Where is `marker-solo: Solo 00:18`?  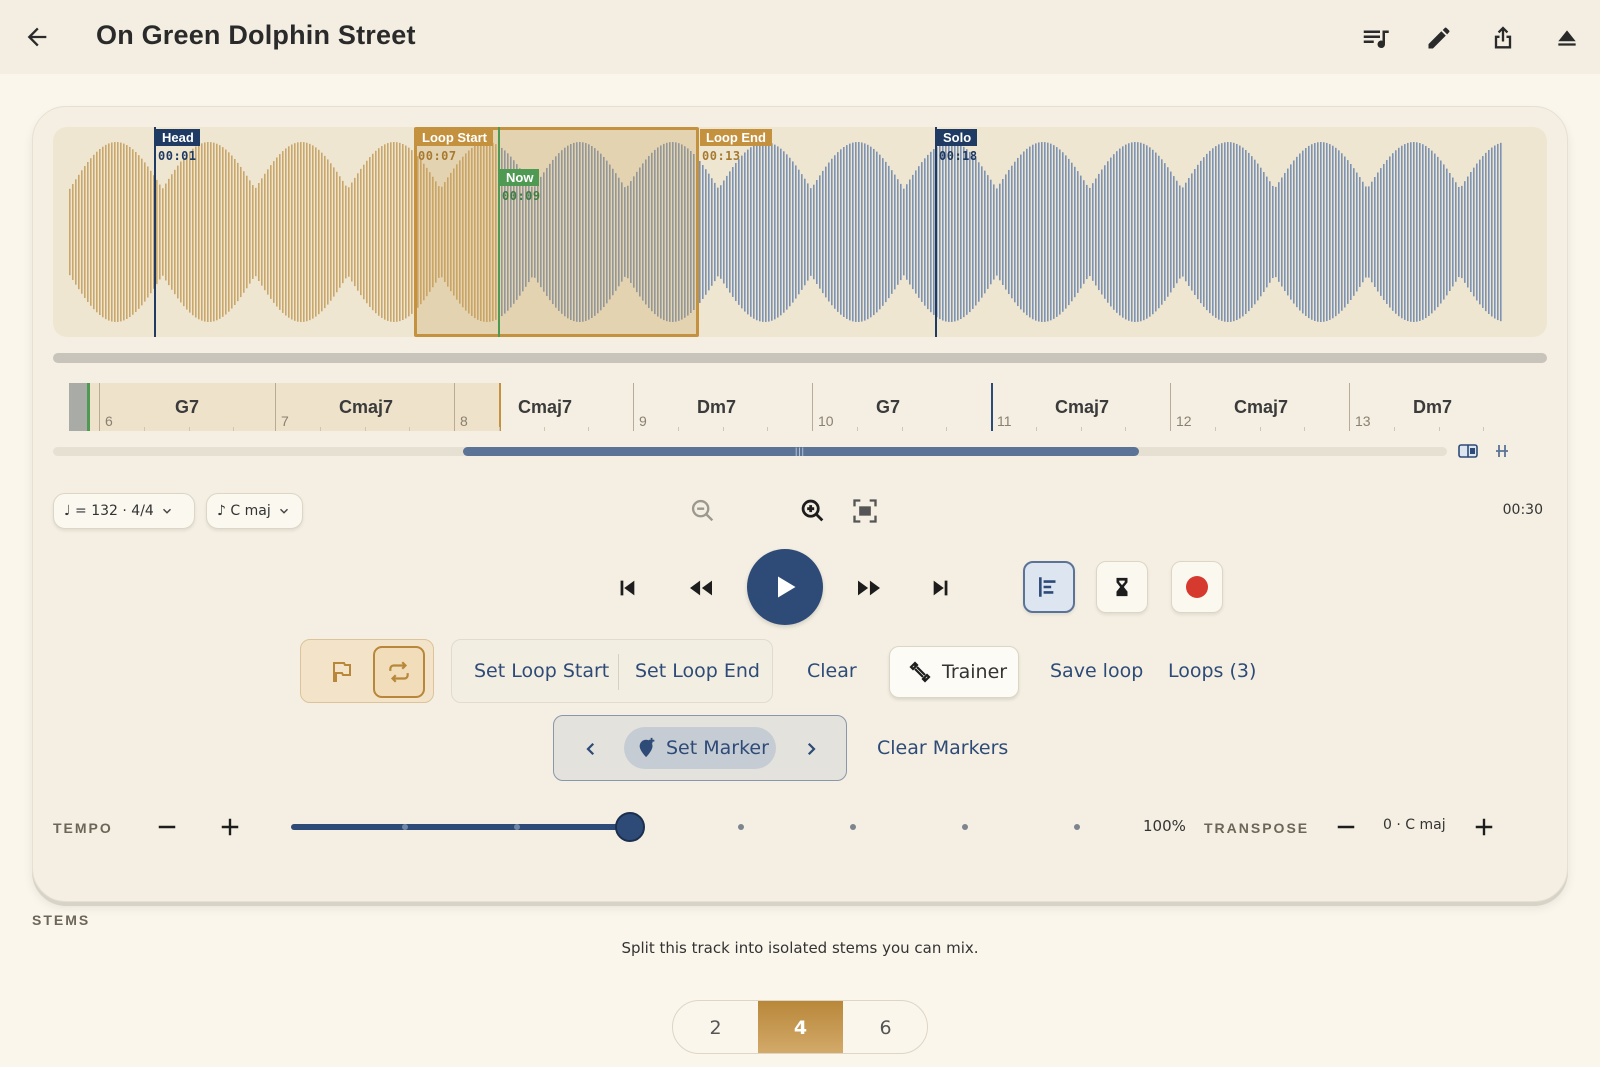 marker-solo: Solo 00:18 is located at coordinates (956, 232).